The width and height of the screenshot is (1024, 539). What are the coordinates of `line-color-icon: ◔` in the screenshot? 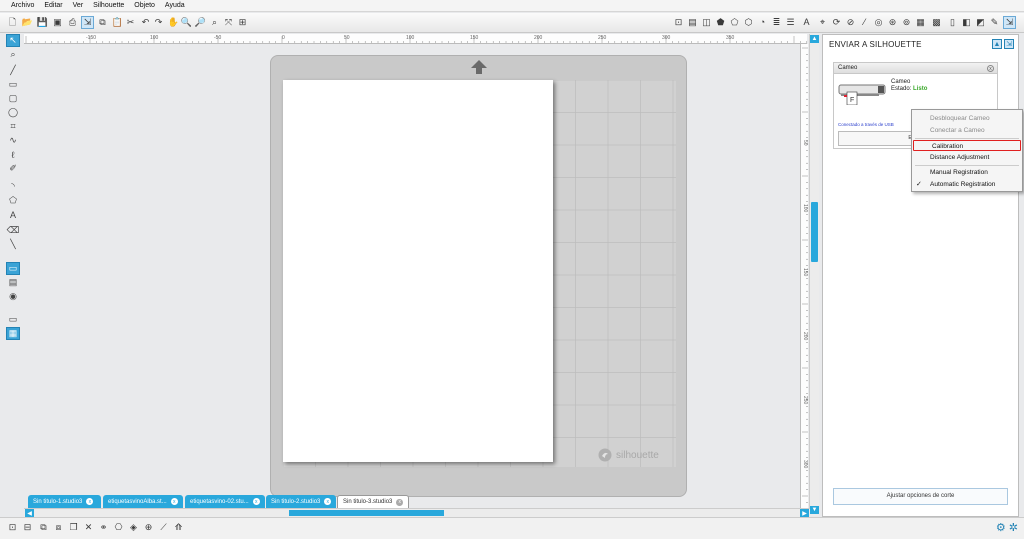 It's located at (762, 22).